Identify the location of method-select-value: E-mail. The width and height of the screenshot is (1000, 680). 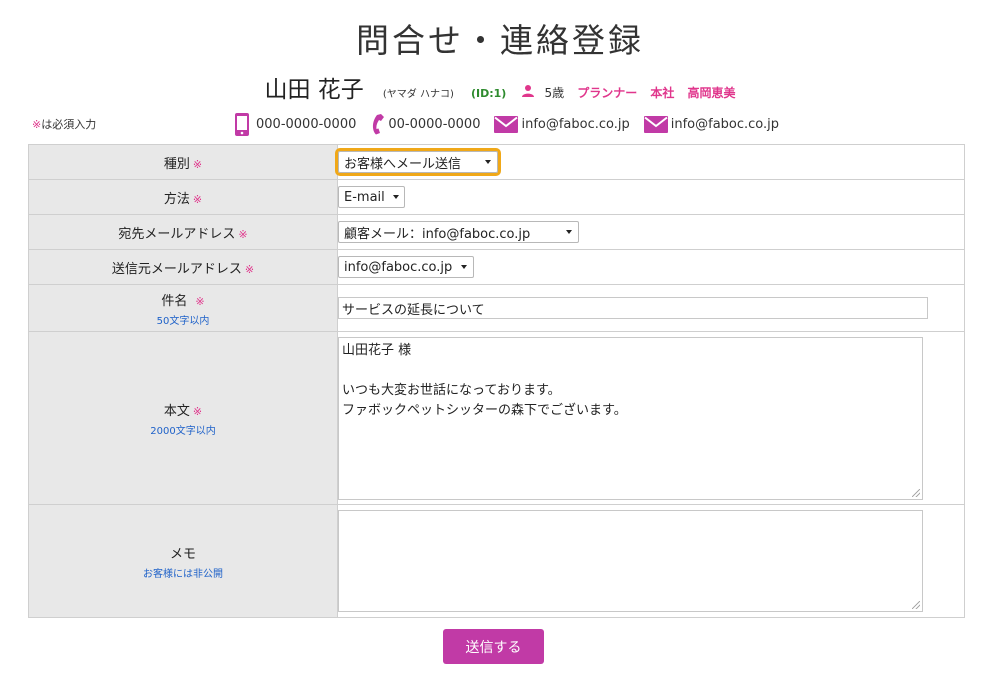
(364, 197).